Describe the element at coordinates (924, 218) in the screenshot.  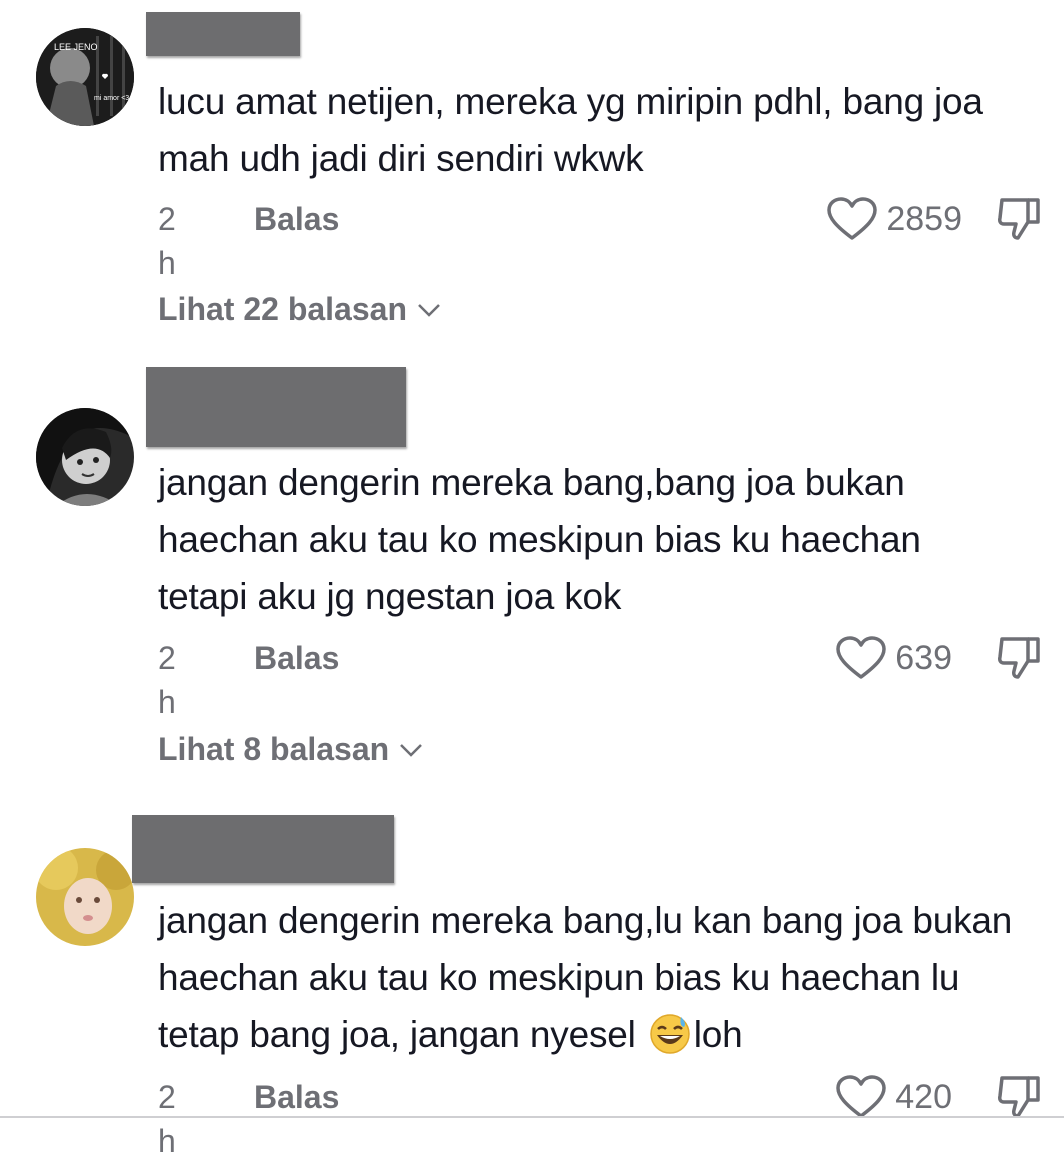
I see `like-count: 2859` at that location.